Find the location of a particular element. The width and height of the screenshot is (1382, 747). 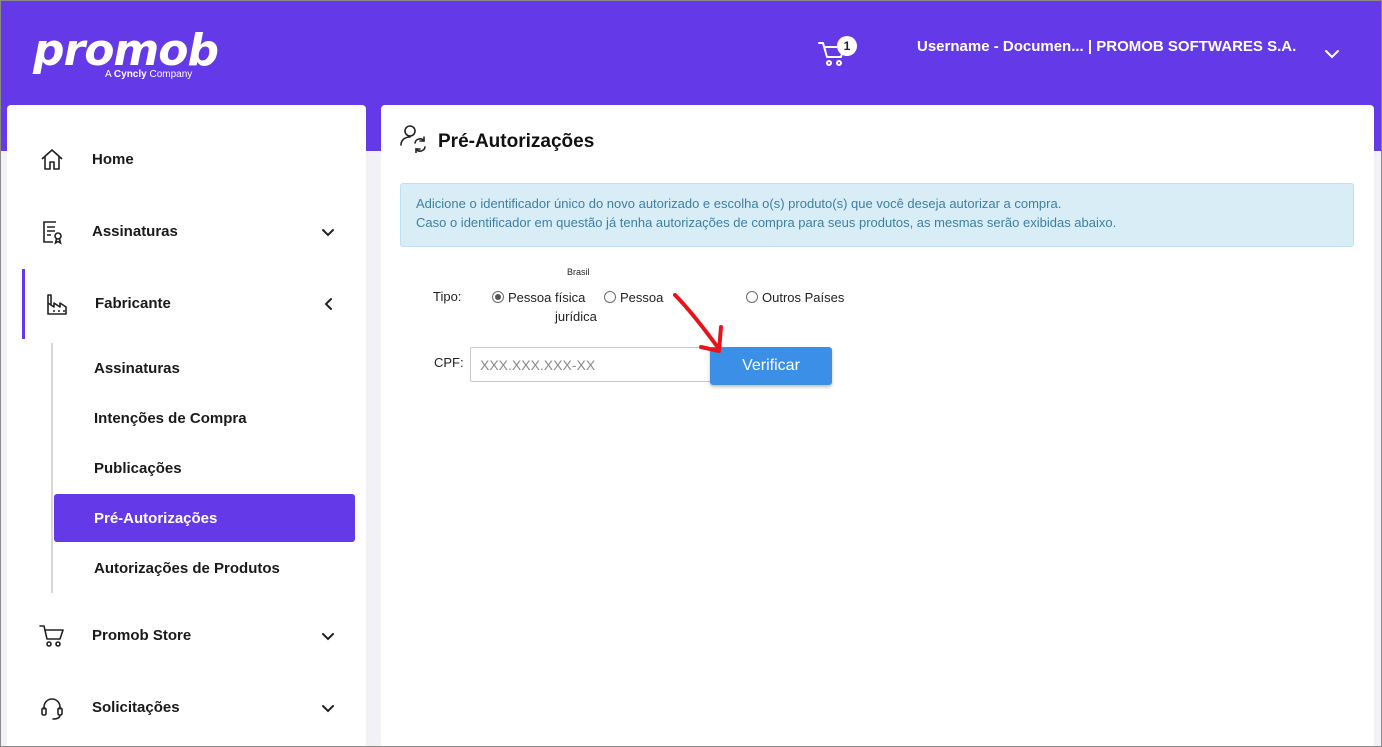

sidebar-item-label: Promob Store is located at coordinates (142, 635).